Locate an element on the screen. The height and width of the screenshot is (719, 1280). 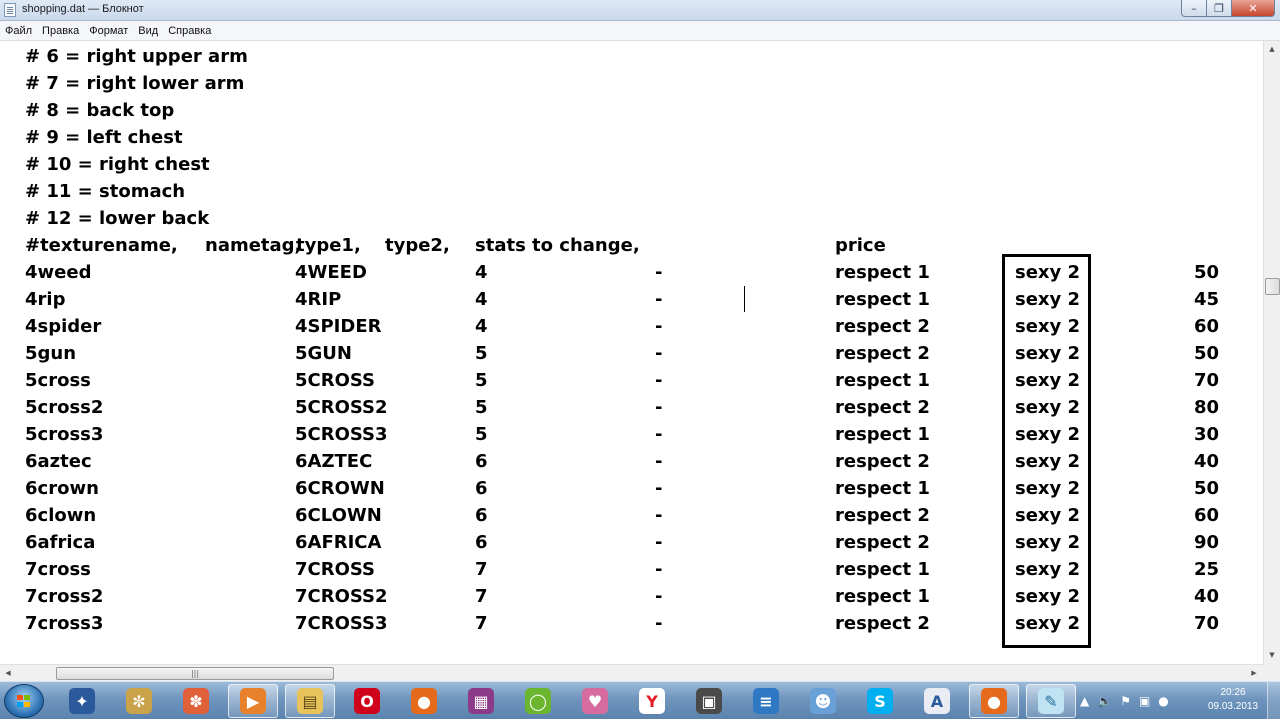
taskbar-button-yandex: Y is located at coordinates (652, 701).